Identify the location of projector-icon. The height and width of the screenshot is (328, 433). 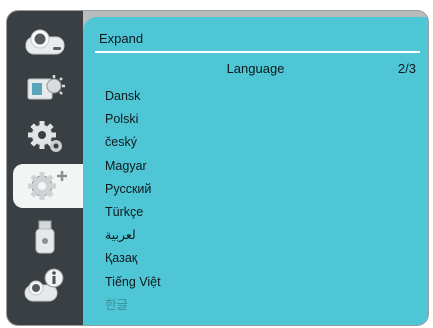
(45, 42).